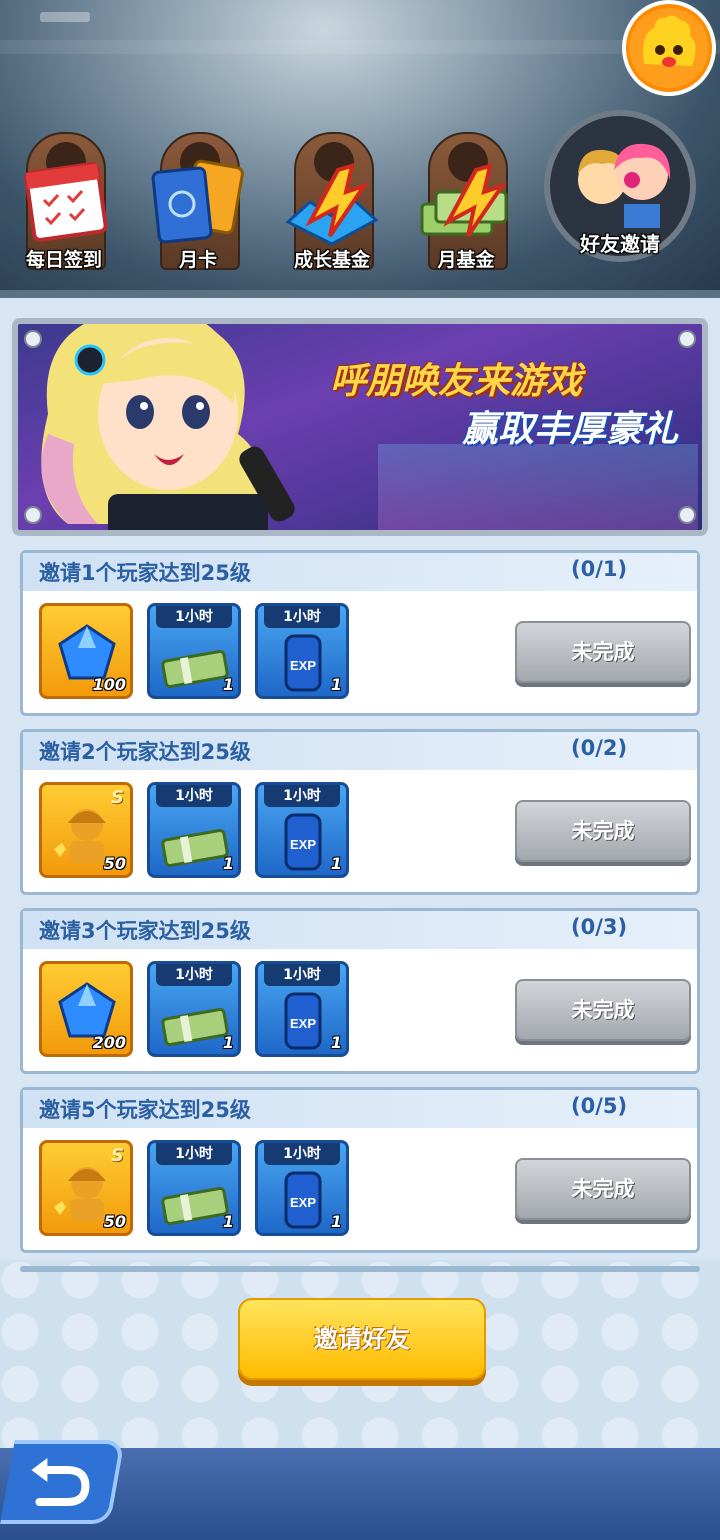  I want to click on calendar-icon, so click(66, 202).